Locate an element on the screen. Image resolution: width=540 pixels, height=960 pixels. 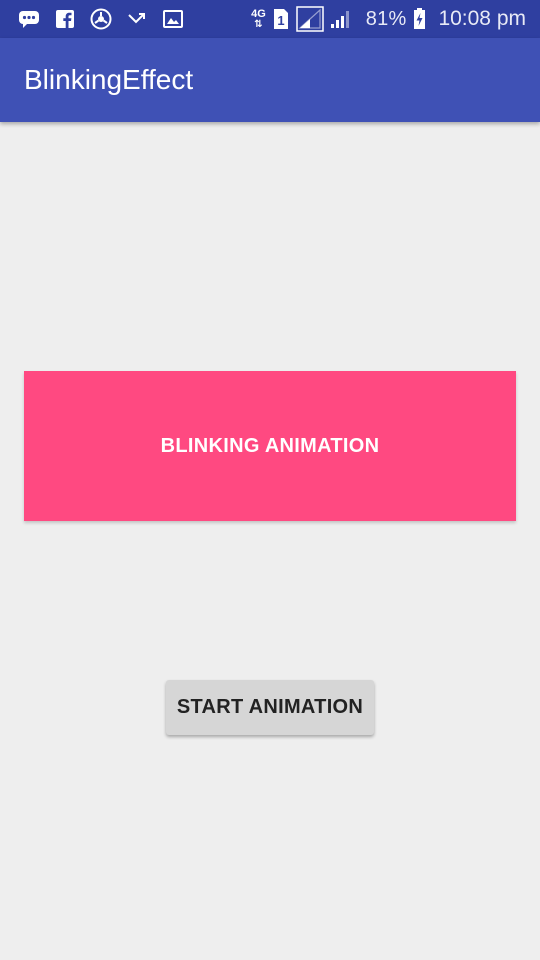
app-title: BlinkingEffect is located at coordinates (109, 79).